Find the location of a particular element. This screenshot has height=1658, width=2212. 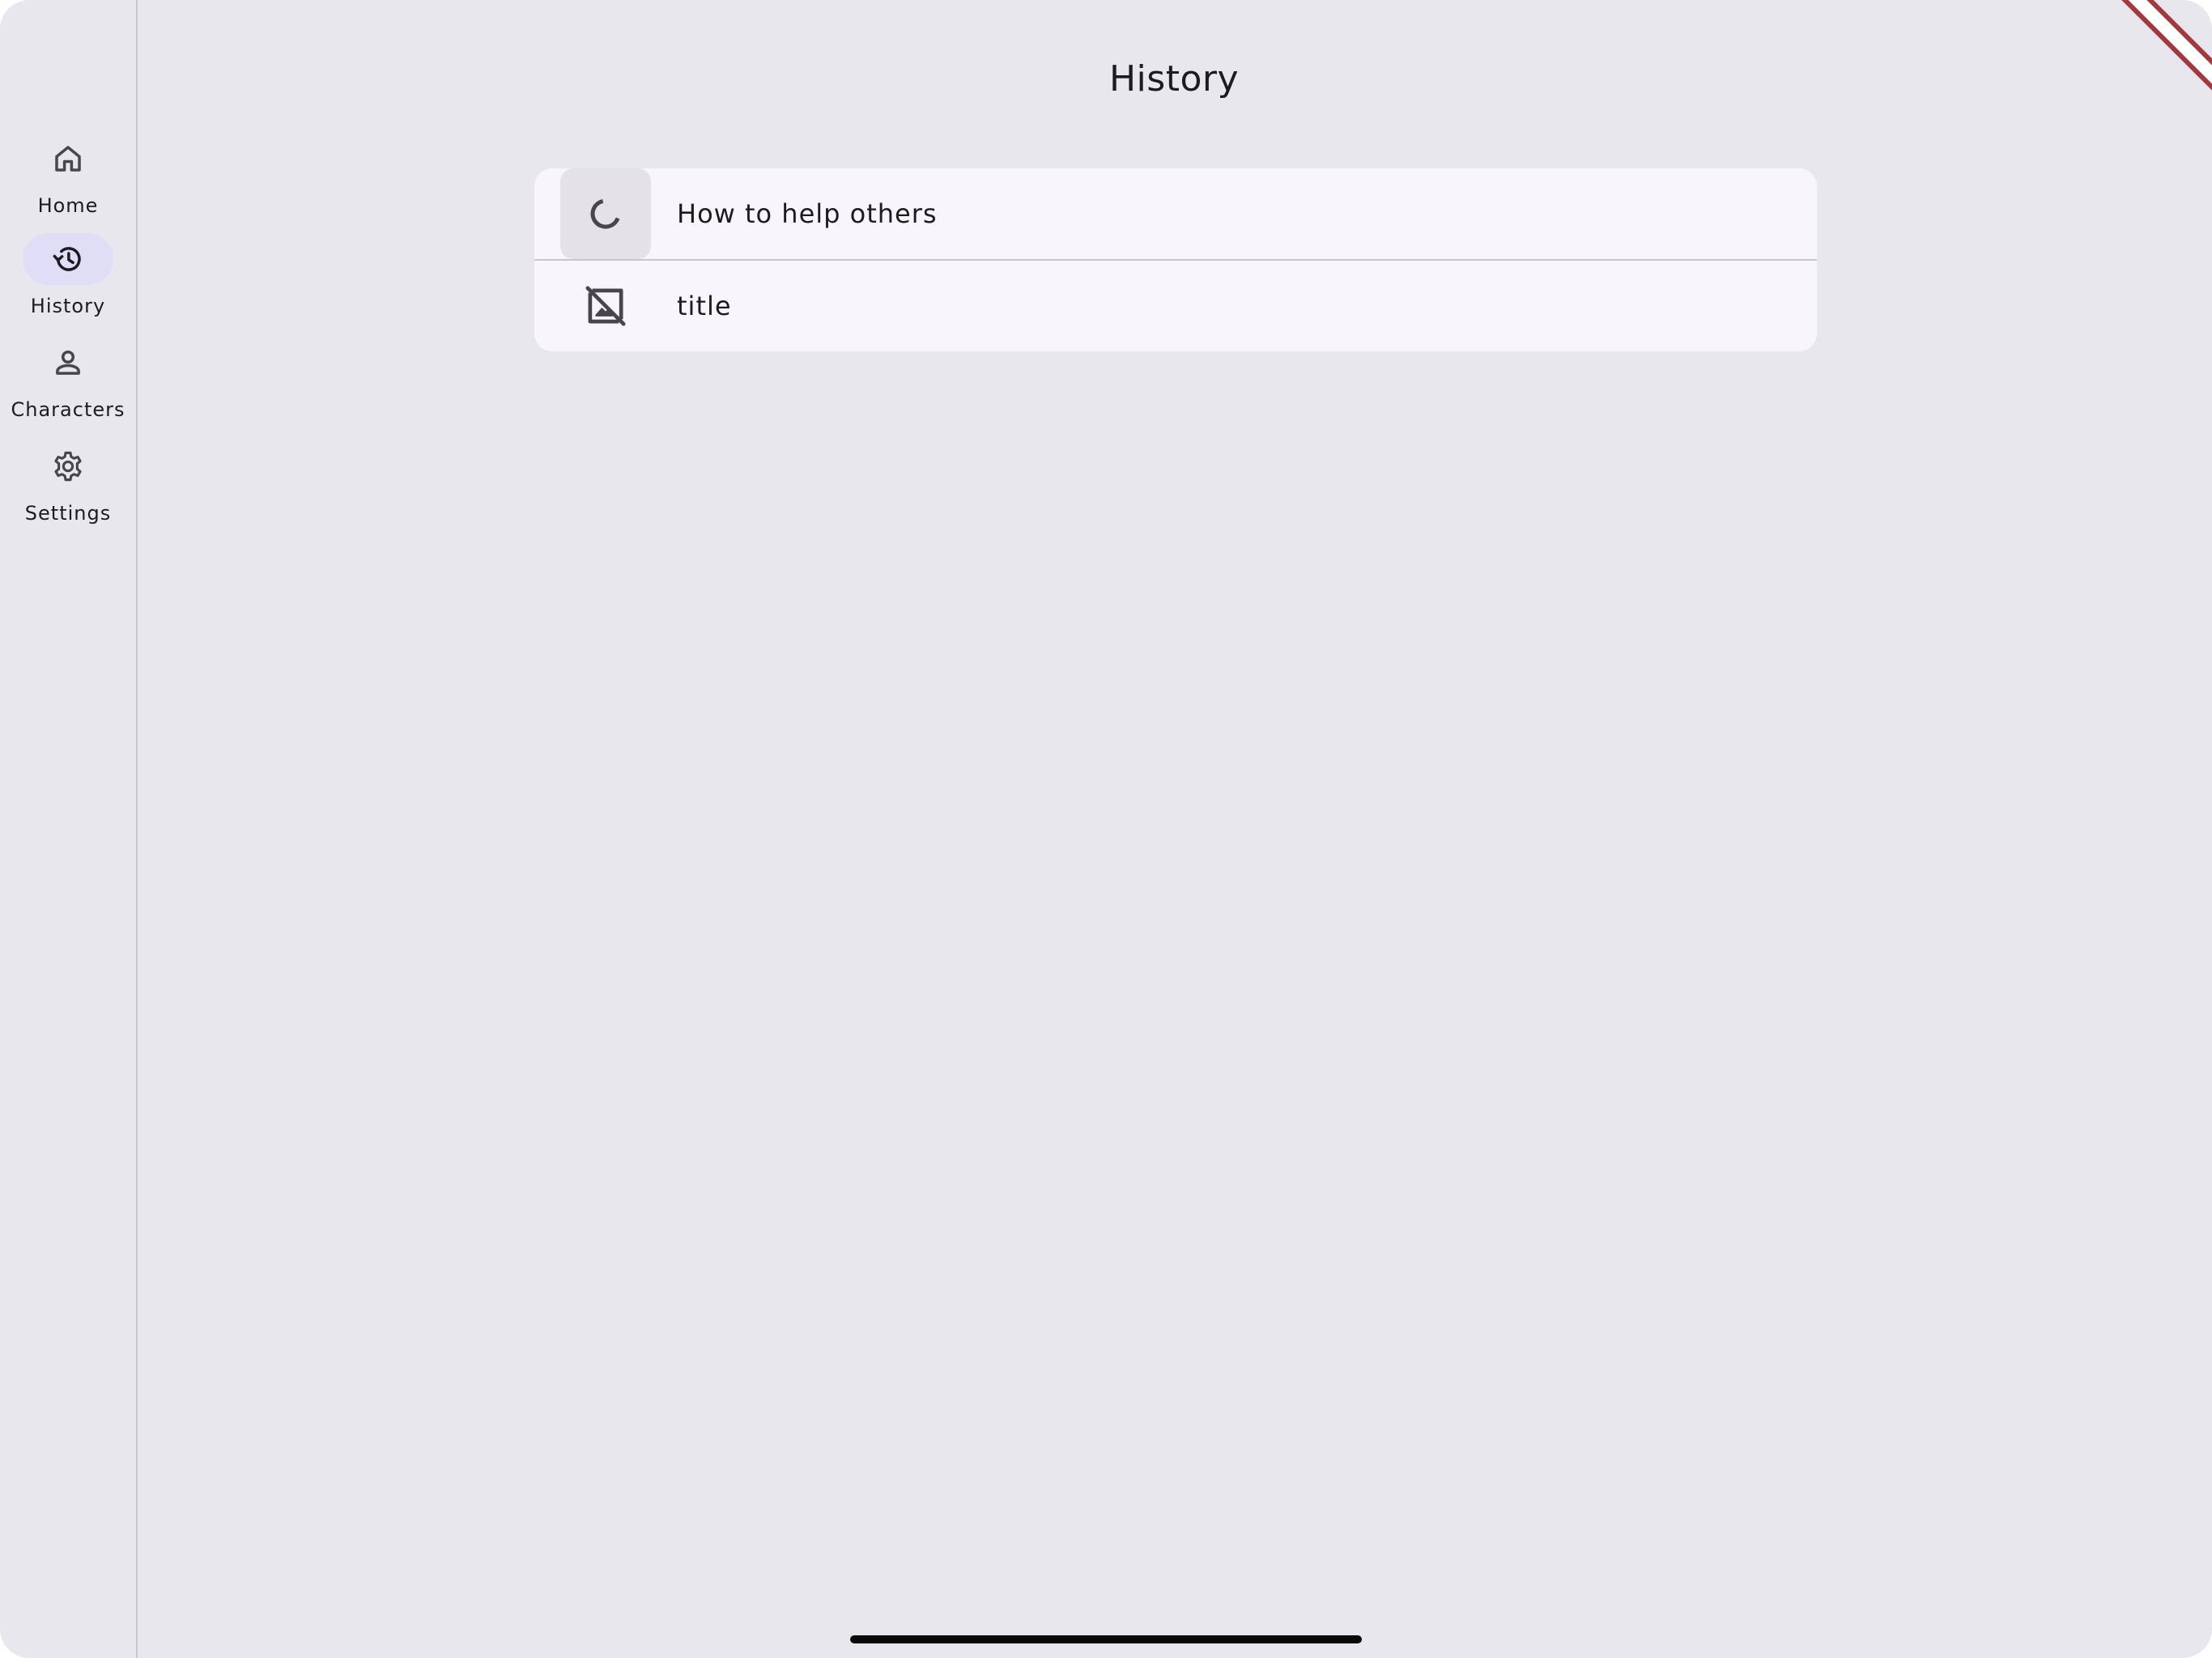

history-list: How to help others title is located at coordinates (1176, 259).